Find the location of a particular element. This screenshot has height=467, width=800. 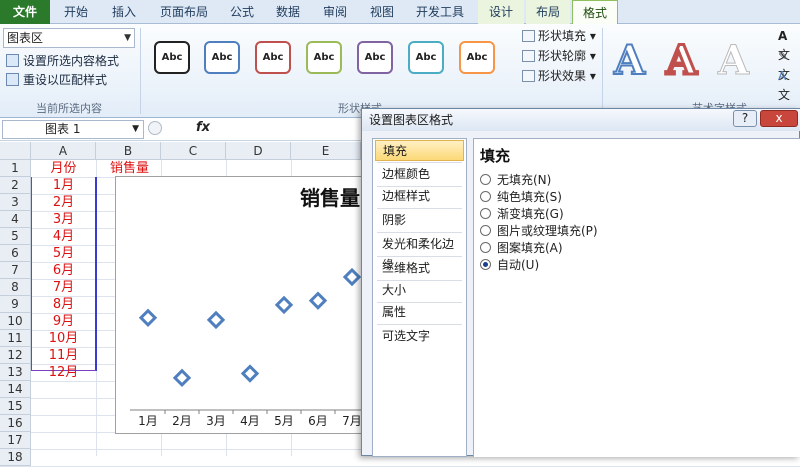

nav-item: 属性 is located at coordinates (419, 312).